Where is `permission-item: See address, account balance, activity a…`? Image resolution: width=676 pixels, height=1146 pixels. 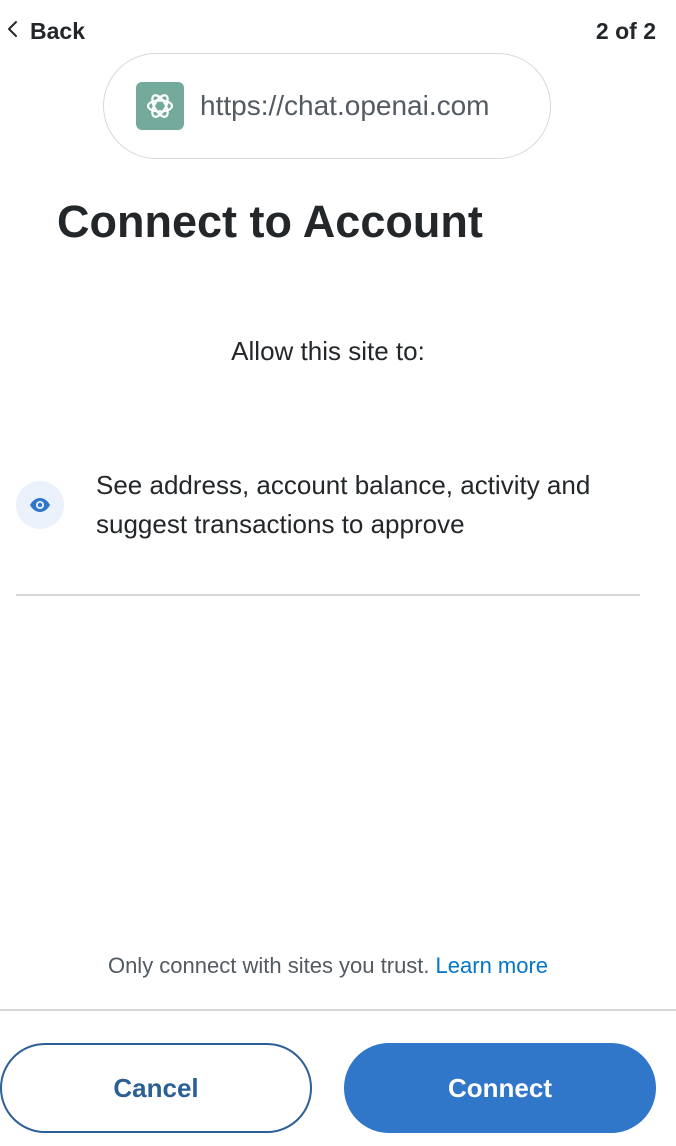 permission-item: See address, account balance, activity a… is located at coordinates (328, 505).